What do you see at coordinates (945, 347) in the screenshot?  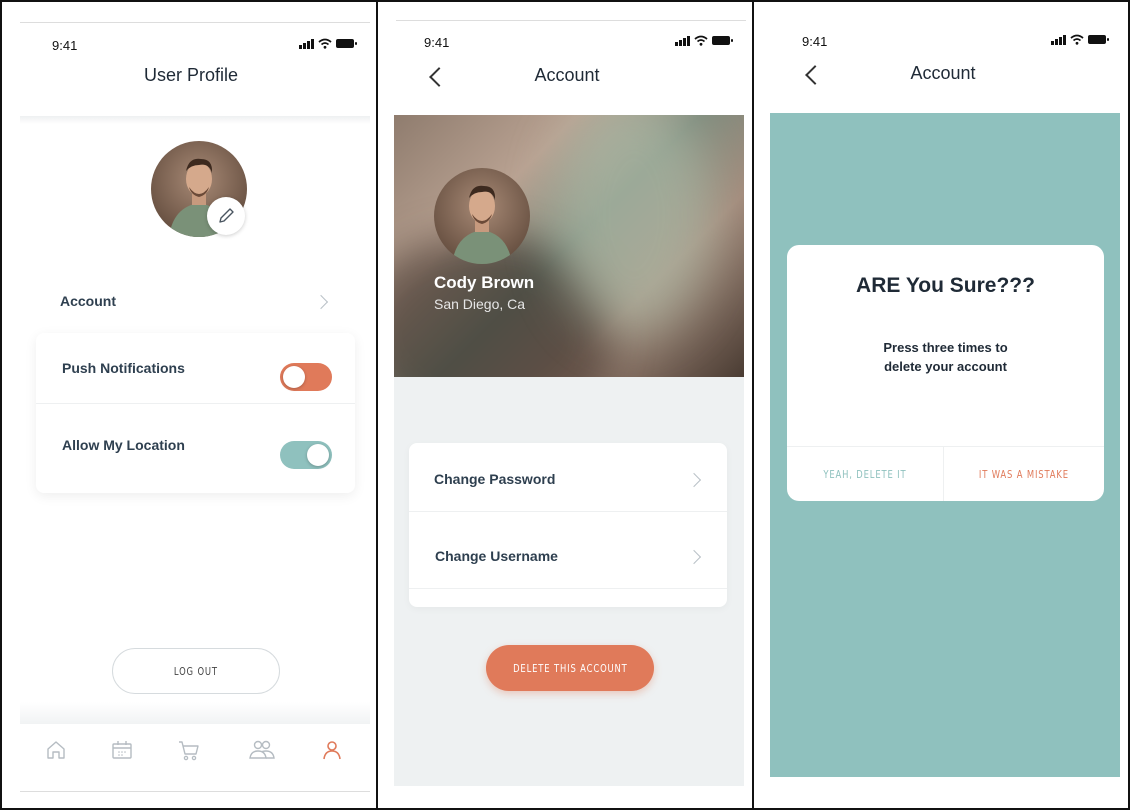 I see `dialog-message-line1: Press three times to` at bounding box center [945, 347].